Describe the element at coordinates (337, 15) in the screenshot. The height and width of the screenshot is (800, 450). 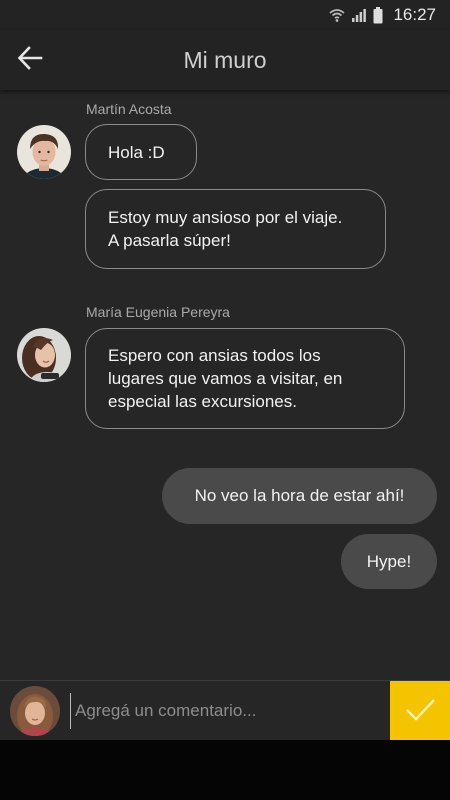
I see `wifi-icon` at that location.